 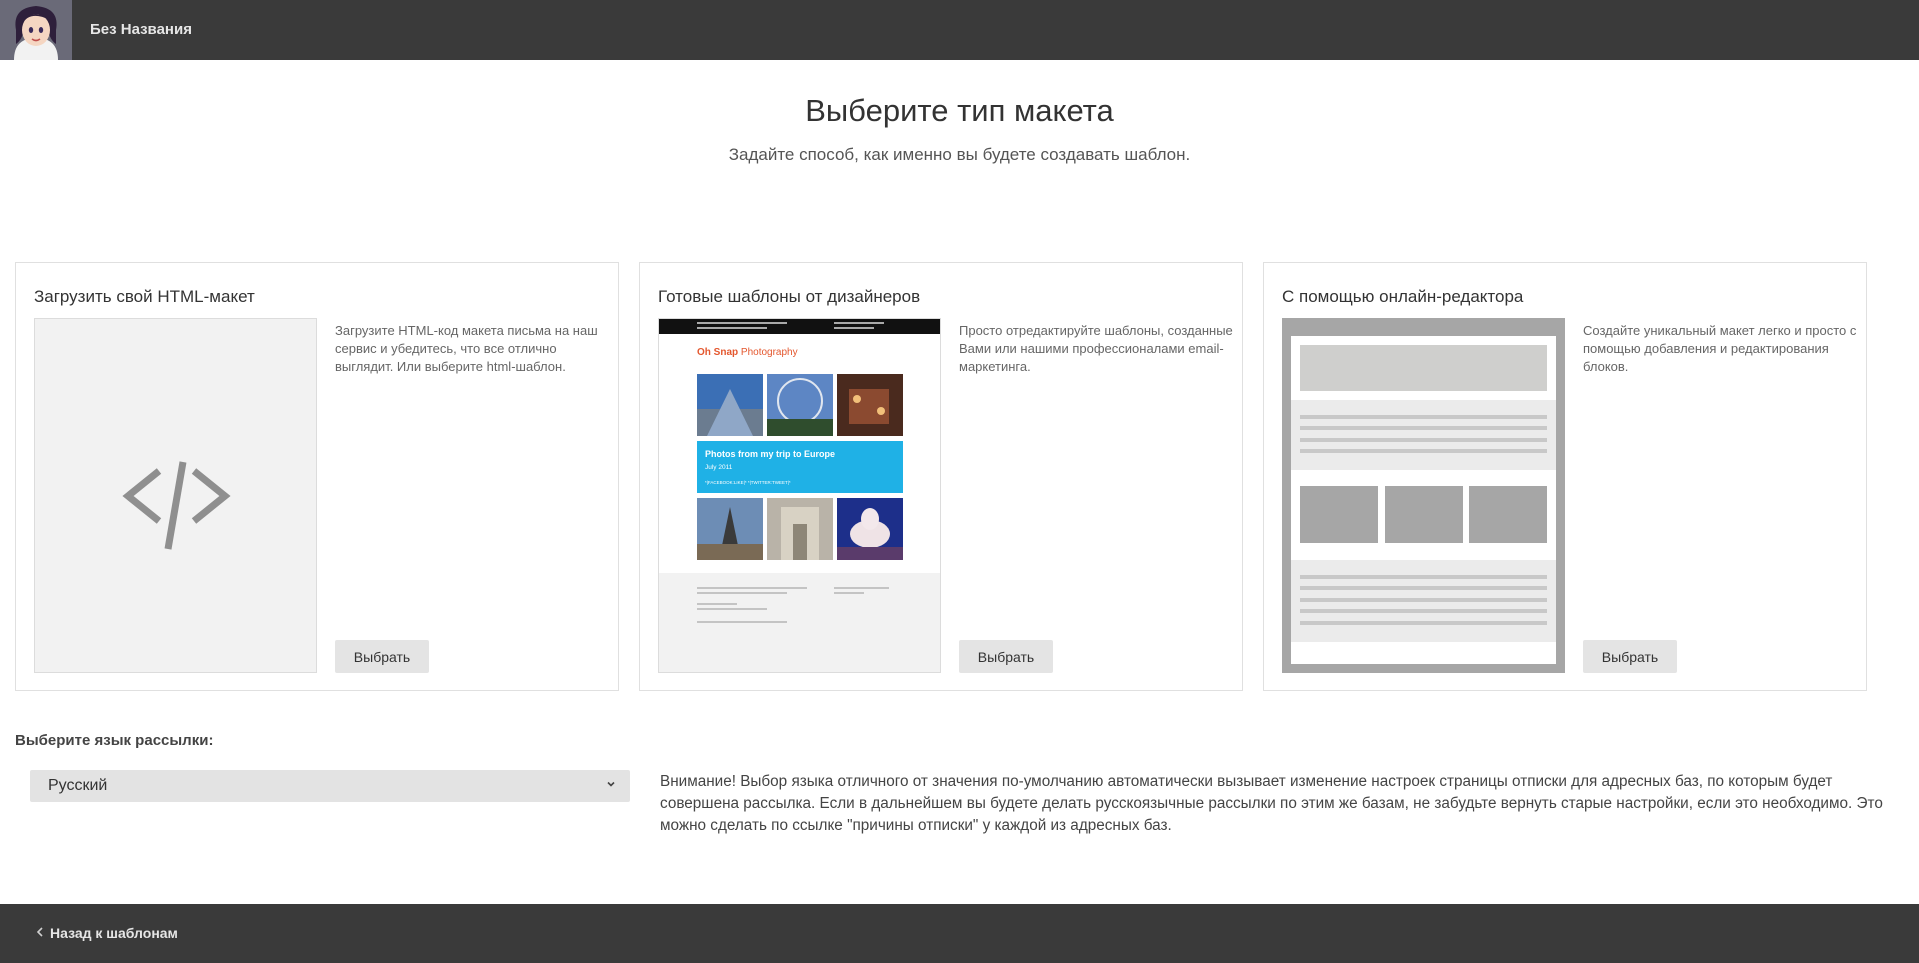 What do you see at coordinates (114, 740) in the screenshot?
I see `language-label: Выберите язык рассылки:` at bounding box center [114, 740].